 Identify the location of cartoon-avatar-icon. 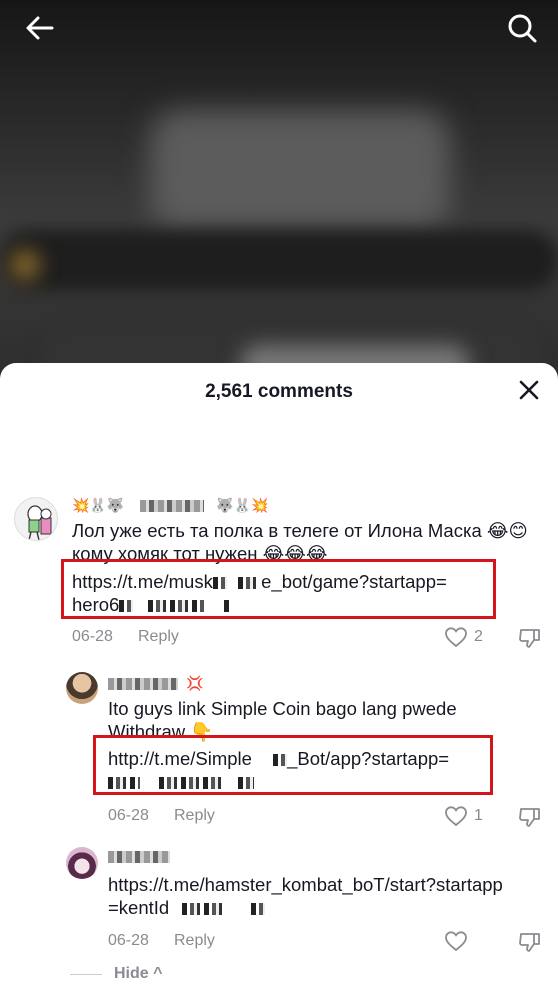
(39, 522).